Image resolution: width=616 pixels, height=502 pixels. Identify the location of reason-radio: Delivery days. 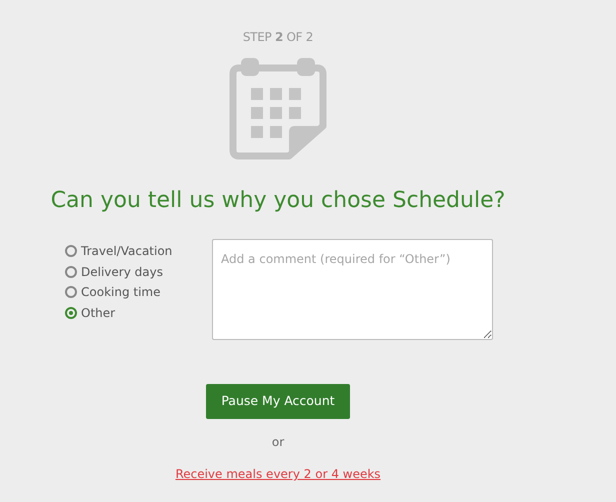
(138, 272).